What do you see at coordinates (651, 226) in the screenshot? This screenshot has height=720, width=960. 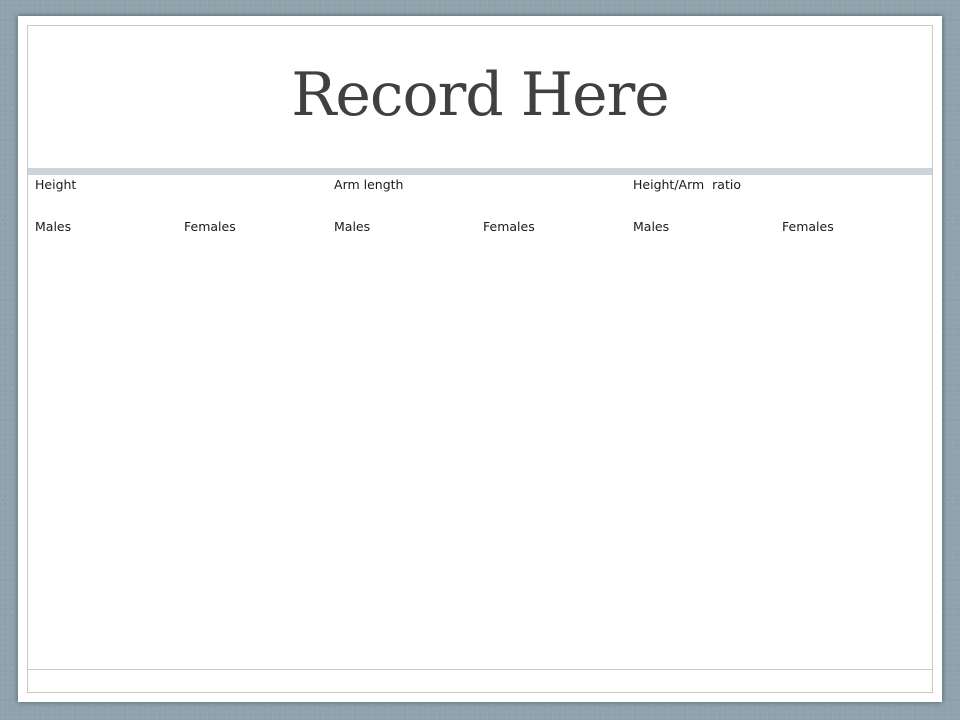 I see `ratio-males-header: Males` at bounding box center [651, 226].